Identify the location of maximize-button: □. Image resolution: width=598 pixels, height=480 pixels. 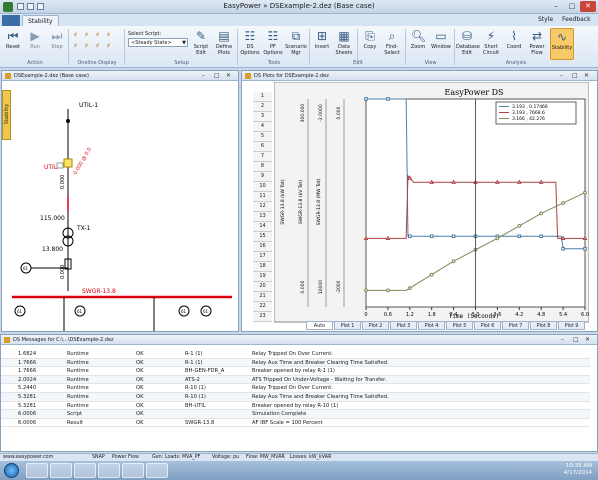
(572, 6).